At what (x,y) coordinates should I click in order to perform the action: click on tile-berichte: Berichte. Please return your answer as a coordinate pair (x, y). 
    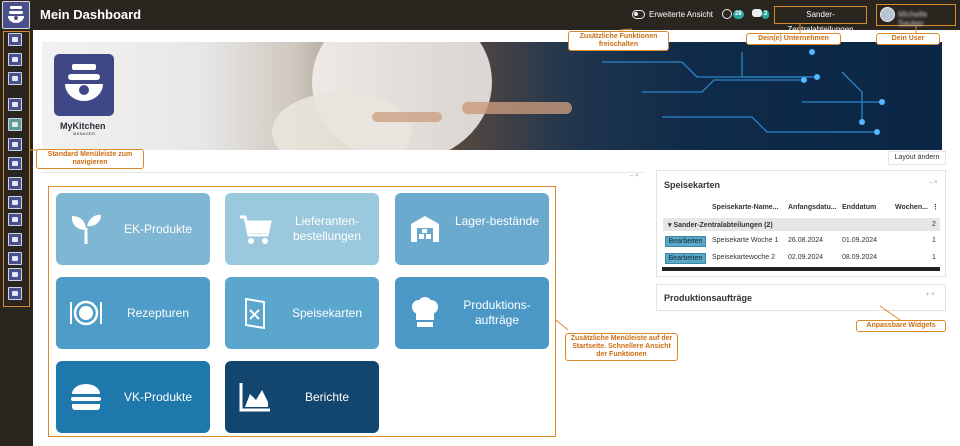
    Looking at the image, I should click on (302, 397).